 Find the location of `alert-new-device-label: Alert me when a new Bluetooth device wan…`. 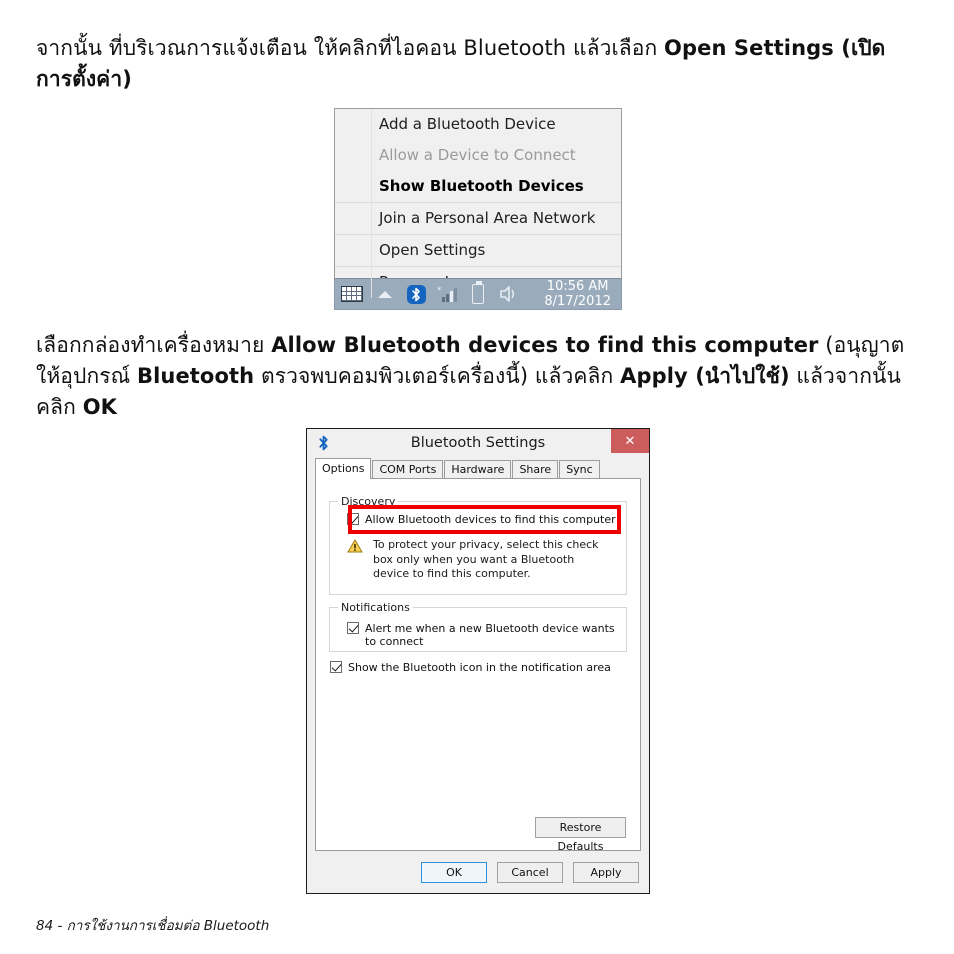

alert-new-device-label: Alert me when a new Bluetooth device wan… is located at coordinates (490, 635).